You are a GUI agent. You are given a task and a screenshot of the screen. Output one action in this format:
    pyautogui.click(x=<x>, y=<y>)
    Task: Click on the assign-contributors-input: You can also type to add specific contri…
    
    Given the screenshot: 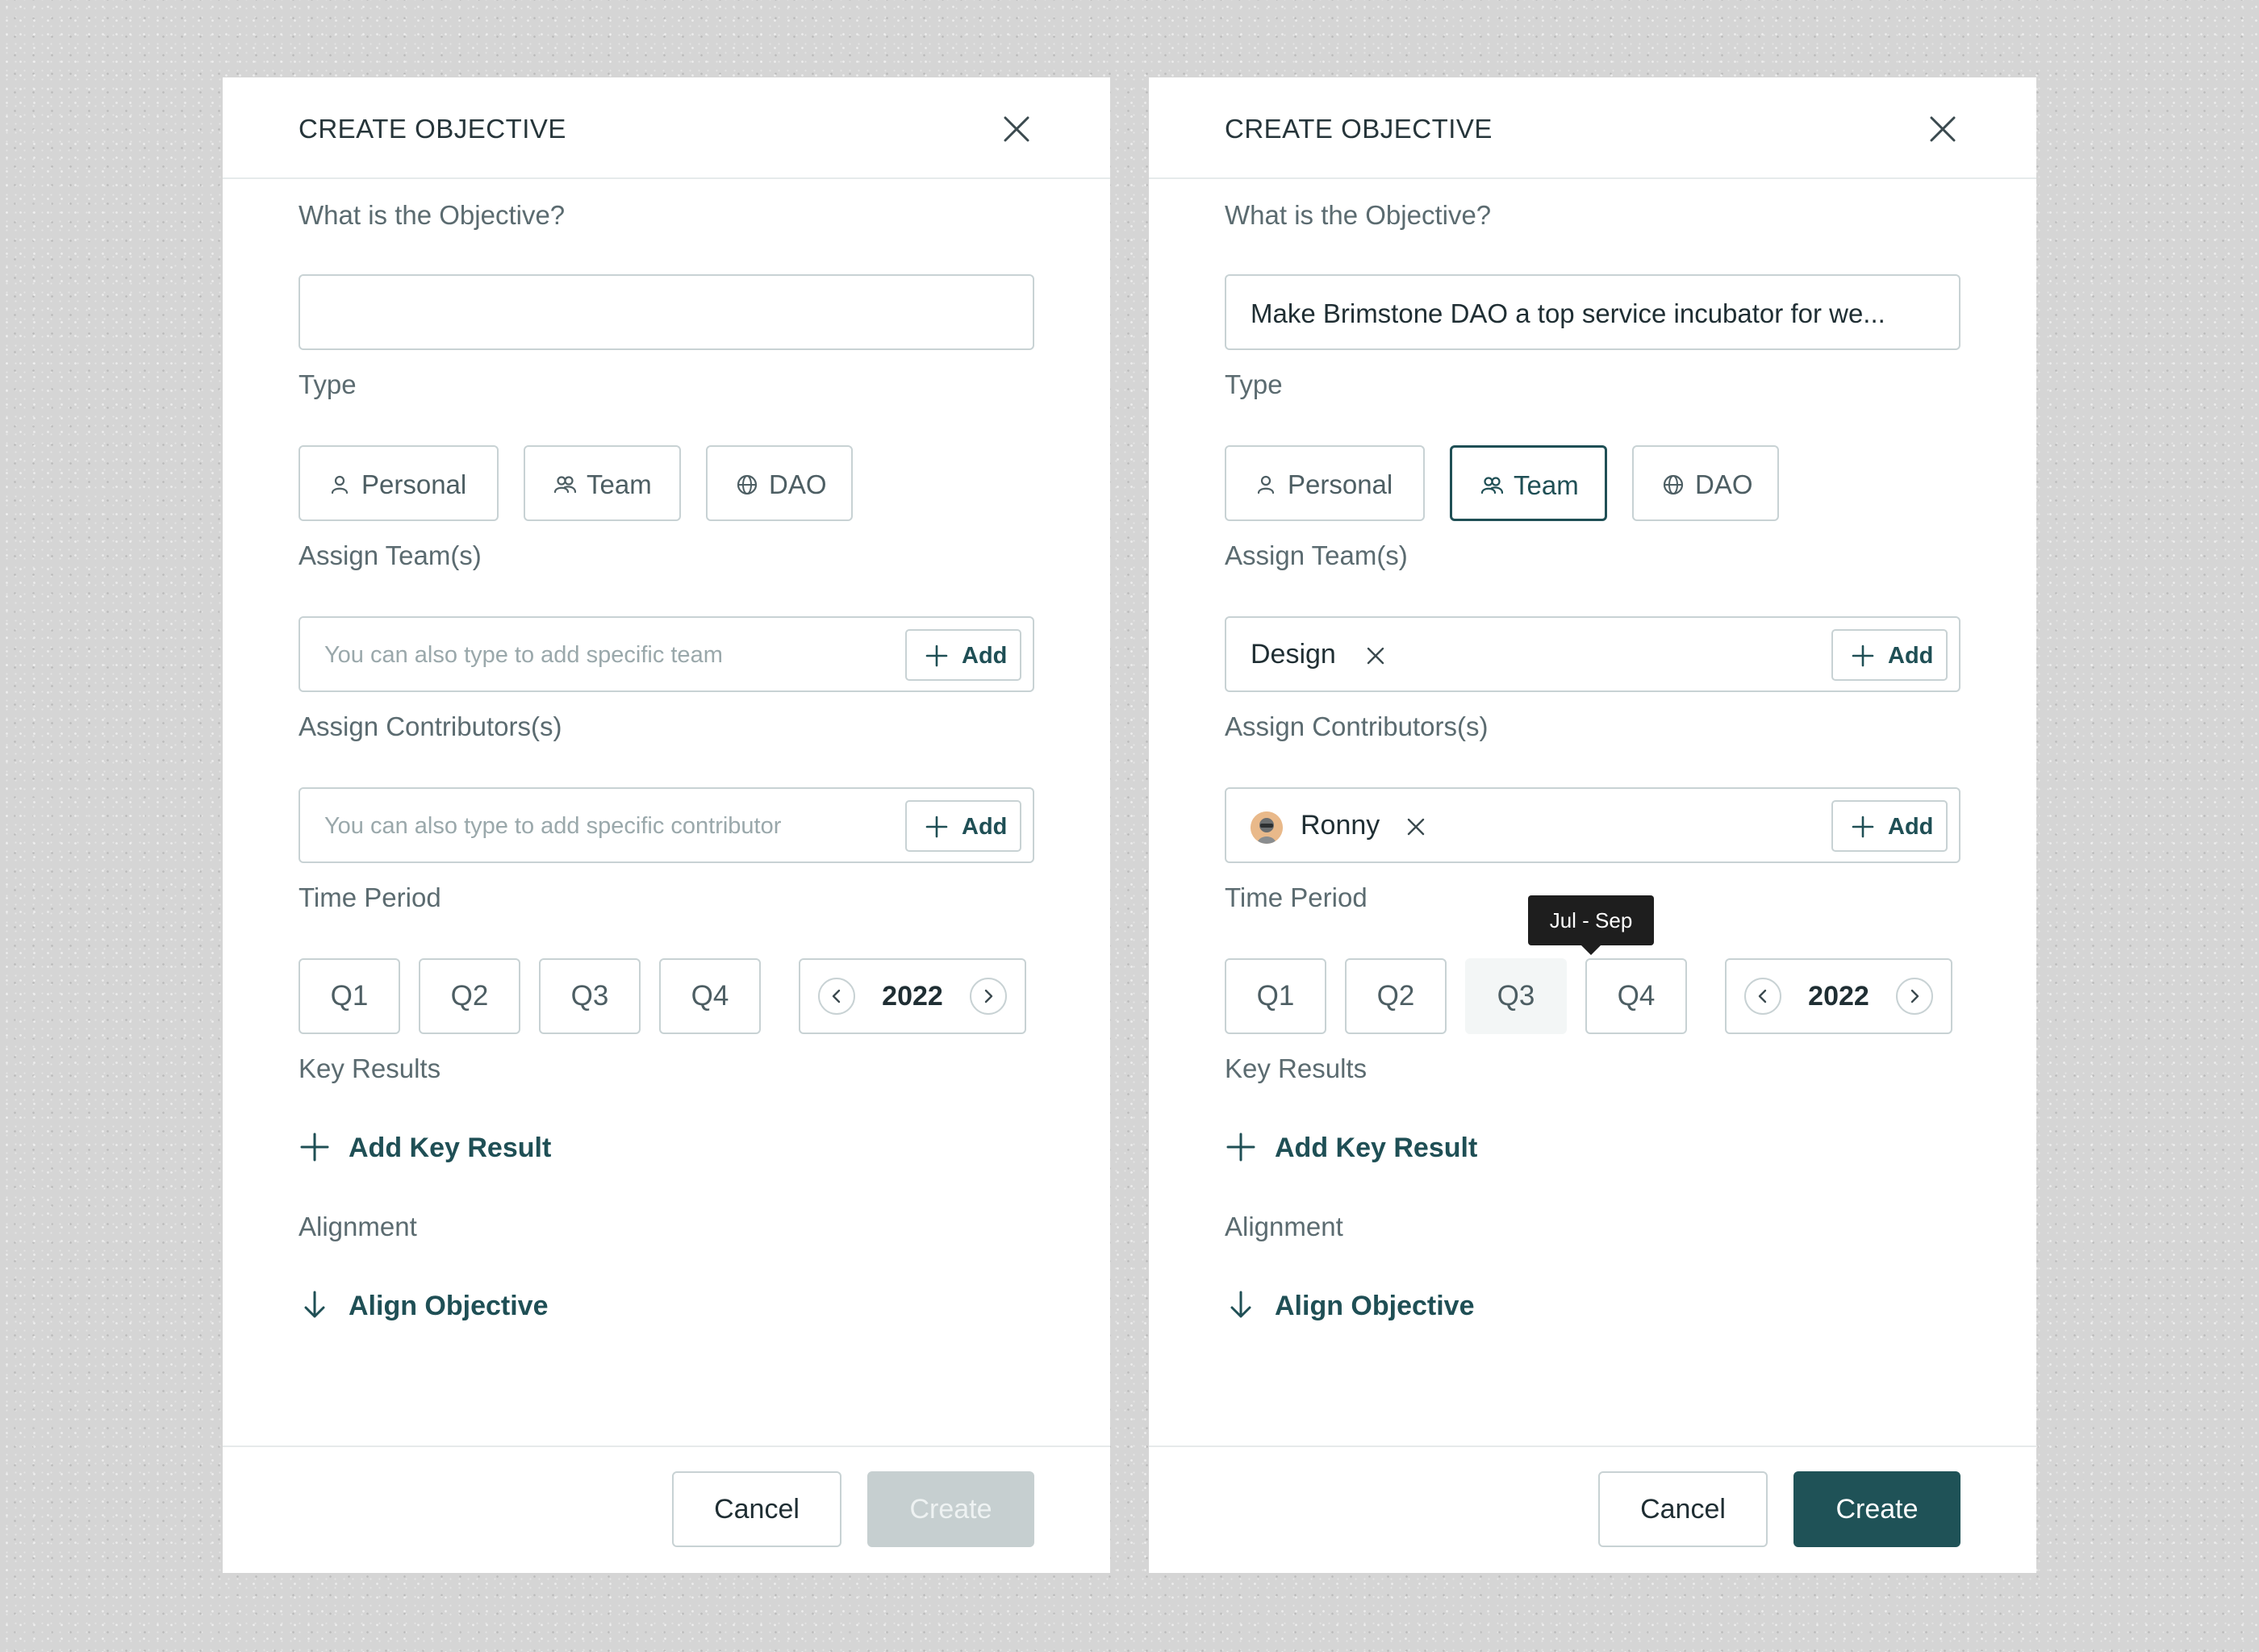 What is the action you would take?
    pyautogui.click(x=667, y=825)
    